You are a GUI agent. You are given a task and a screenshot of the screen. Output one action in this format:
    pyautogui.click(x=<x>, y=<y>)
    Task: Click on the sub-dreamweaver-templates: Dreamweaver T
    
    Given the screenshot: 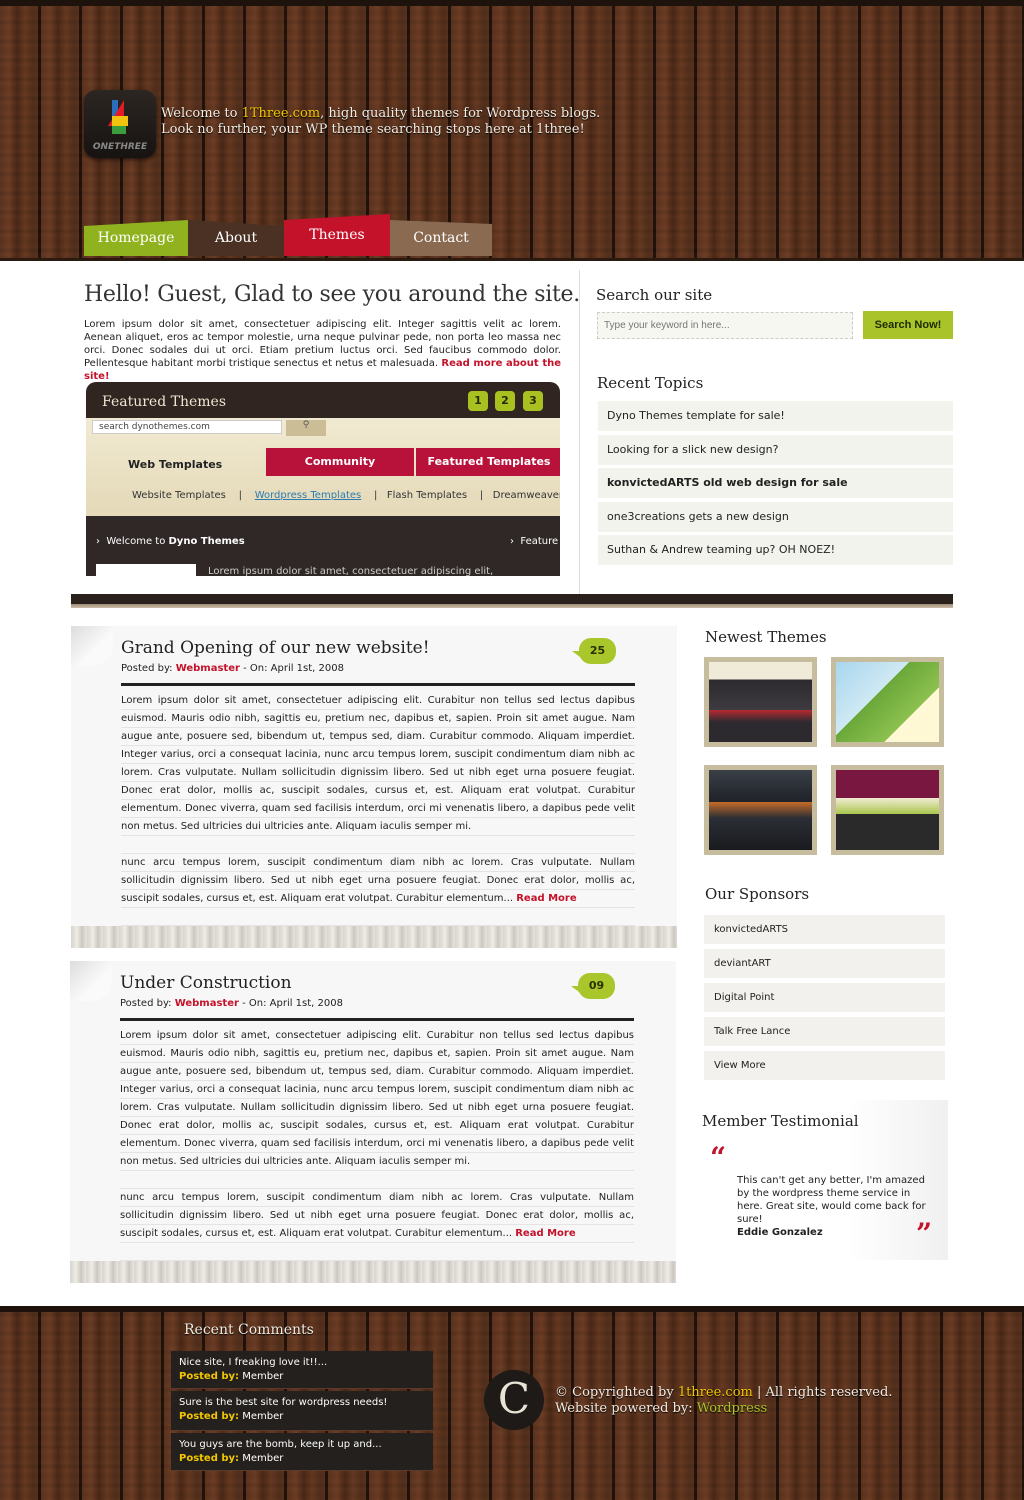 What is the action you would take?
    pyautogui.click(x=526, y=495)
    